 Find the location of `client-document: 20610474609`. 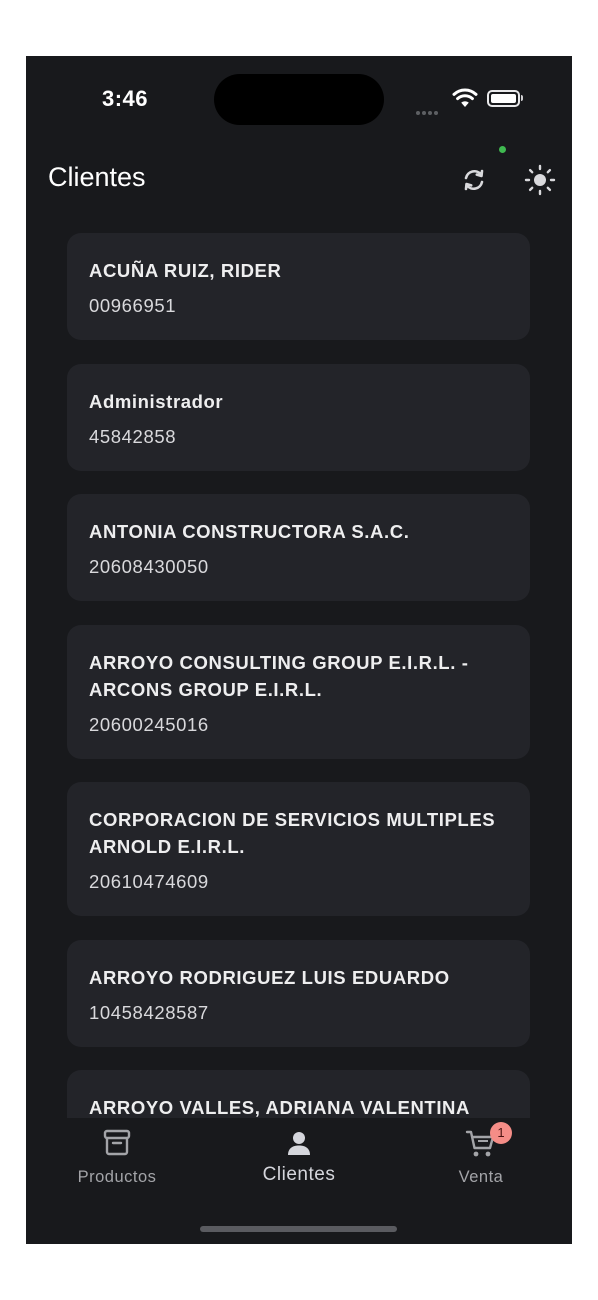

client-document: 20610474609 is located at coordinates (149, 881).